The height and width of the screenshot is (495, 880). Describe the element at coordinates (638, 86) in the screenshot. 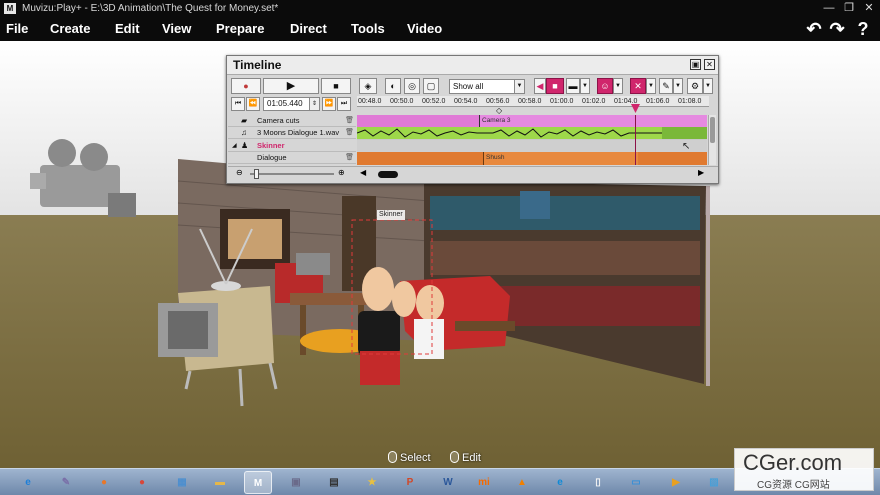

I see `transform-icon: ✕` at that location.